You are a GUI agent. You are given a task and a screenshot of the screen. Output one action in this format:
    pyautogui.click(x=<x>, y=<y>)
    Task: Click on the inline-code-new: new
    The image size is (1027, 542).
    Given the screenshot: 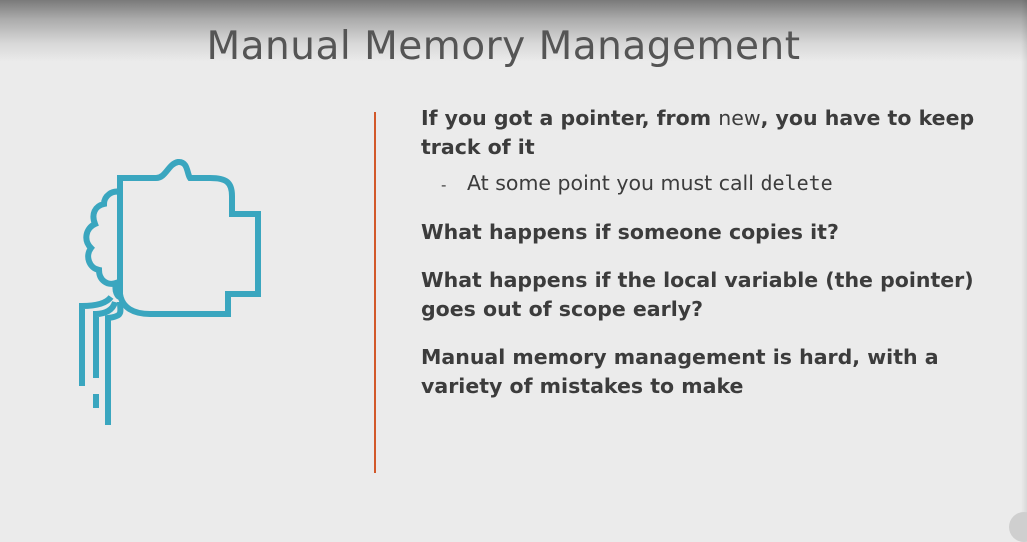 What is the action you would take?
    pyautogui.click(x=739, y=118)
    